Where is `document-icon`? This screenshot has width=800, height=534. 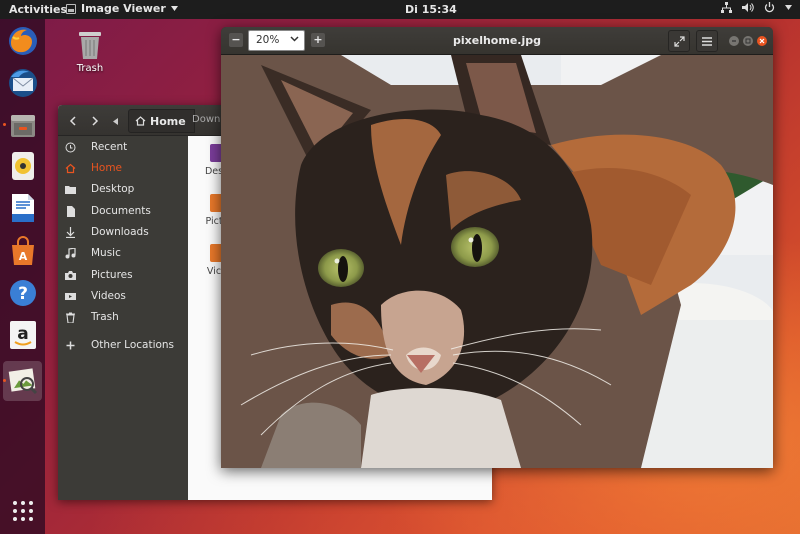
document-icon is located at coordinates (70, 211).